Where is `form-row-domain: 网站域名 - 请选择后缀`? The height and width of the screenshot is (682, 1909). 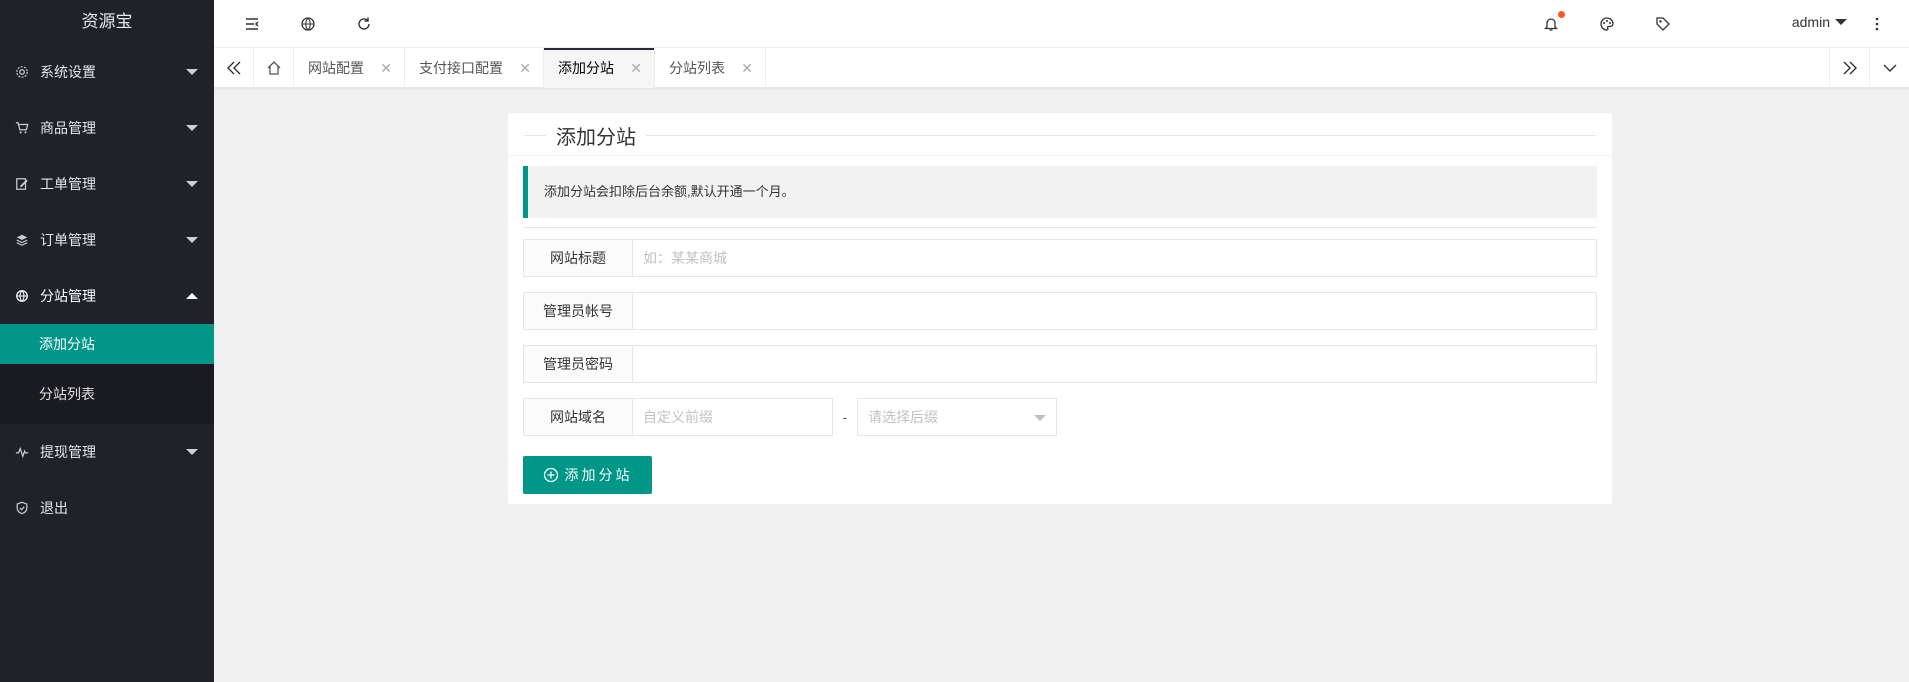
form-row-domain: 网站域名 - 请选择后缀 is located at coordinates (1060, 417).